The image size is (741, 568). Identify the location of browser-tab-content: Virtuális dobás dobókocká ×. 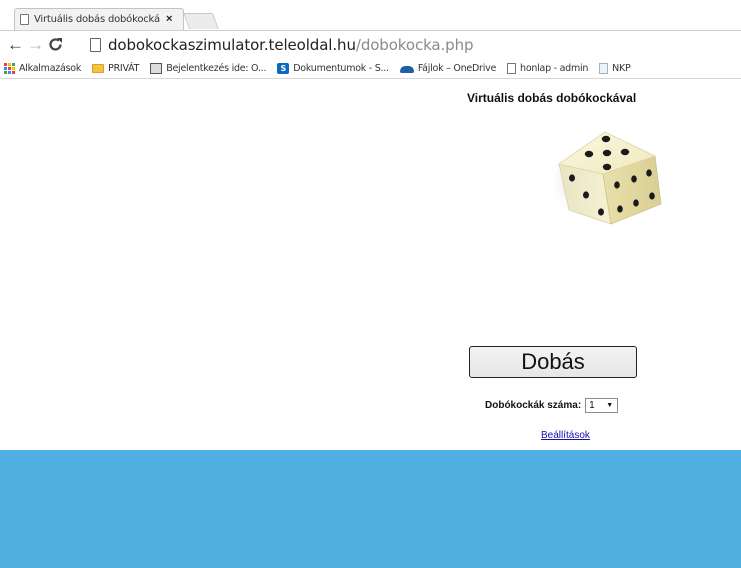
(101, 19).